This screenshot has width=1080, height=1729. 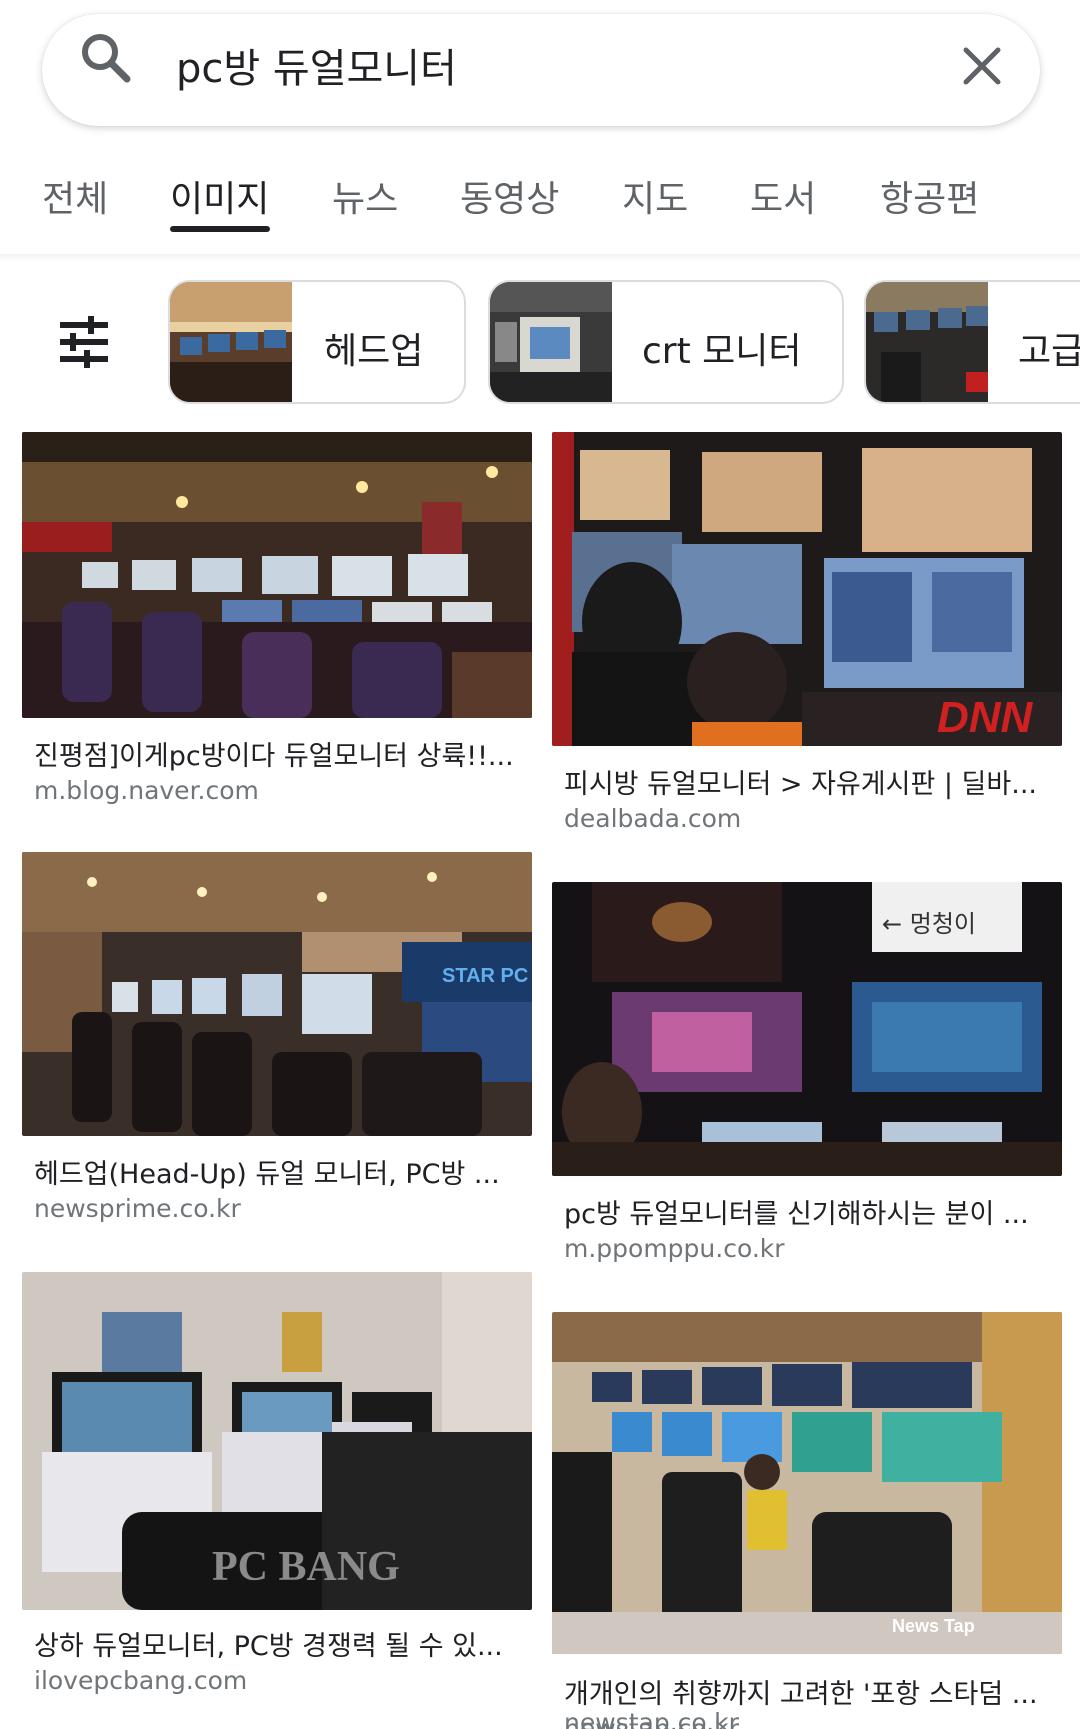 What do you see at coordinates (933, 1626) in the screenshot?
I see `newstap-watermark: News Tap` at bounding box center [933, 1626].